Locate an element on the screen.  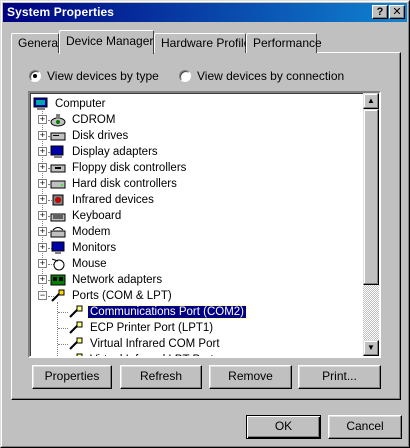
tree-item-label: CDROM is located at coordinates (94, 120).